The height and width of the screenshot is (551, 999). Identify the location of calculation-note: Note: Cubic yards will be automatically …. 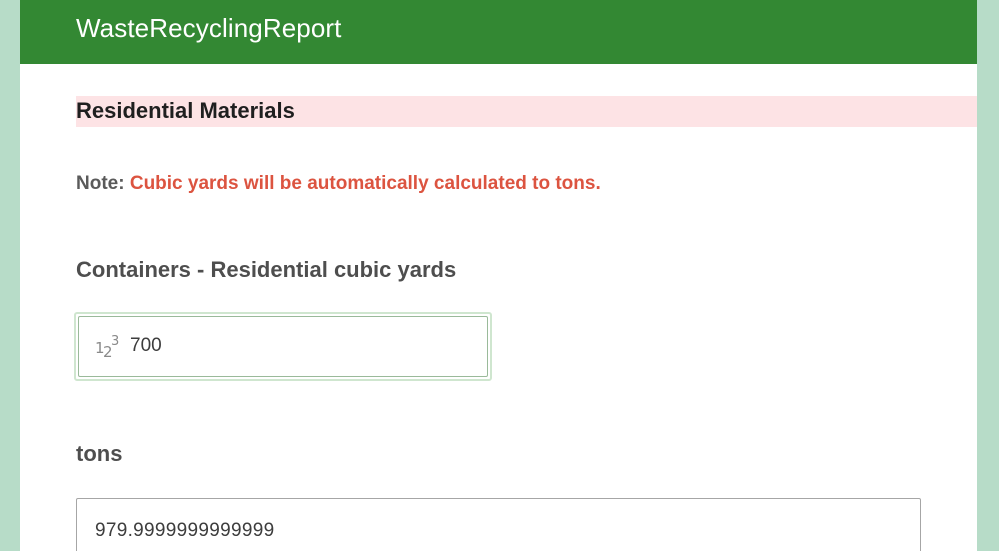
(338, 184).